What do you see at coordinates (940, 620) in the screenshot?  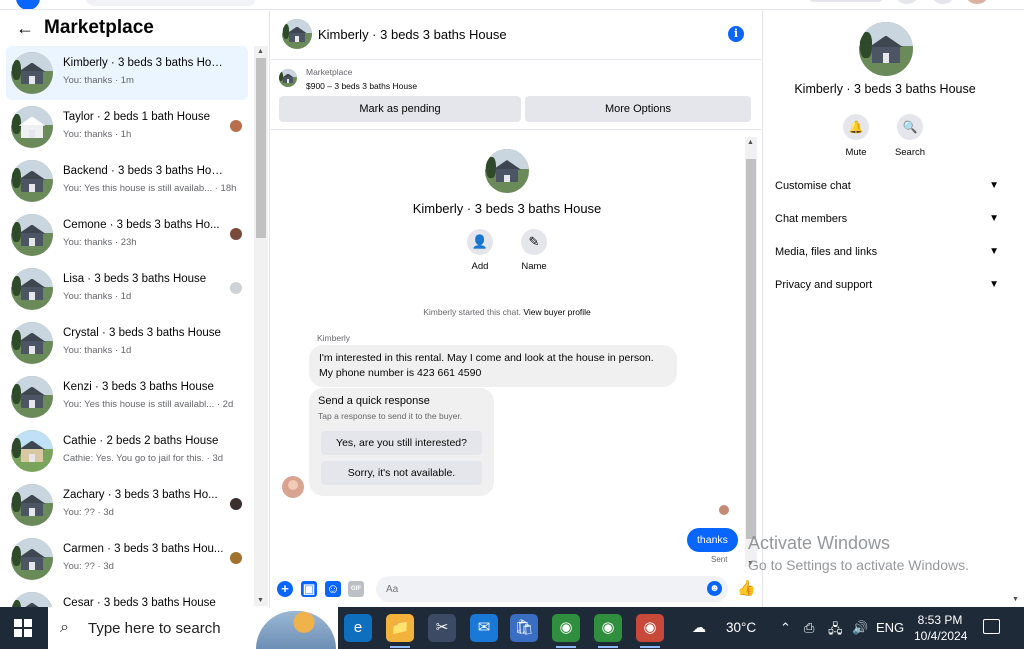 I see `clock-time: 8:53 PM` at bounding box center [940, 620].